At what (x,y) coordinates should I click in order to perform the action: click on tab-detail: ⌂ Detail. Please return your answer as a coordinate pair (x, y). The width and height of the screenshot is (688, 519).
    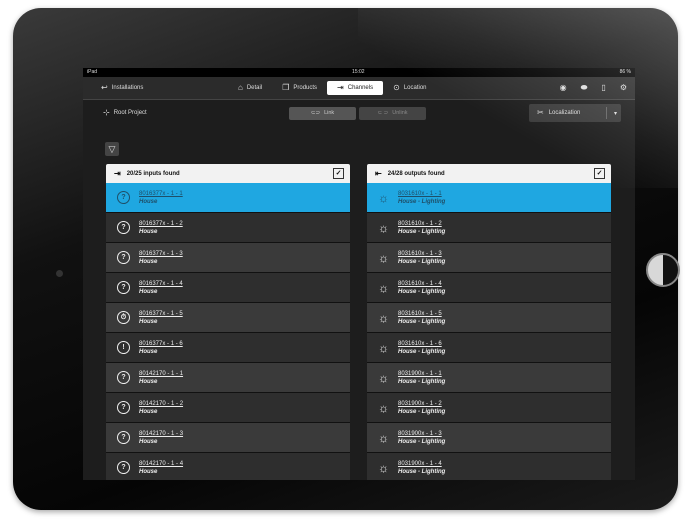
    Looking at the image, I should click on (250, 88).